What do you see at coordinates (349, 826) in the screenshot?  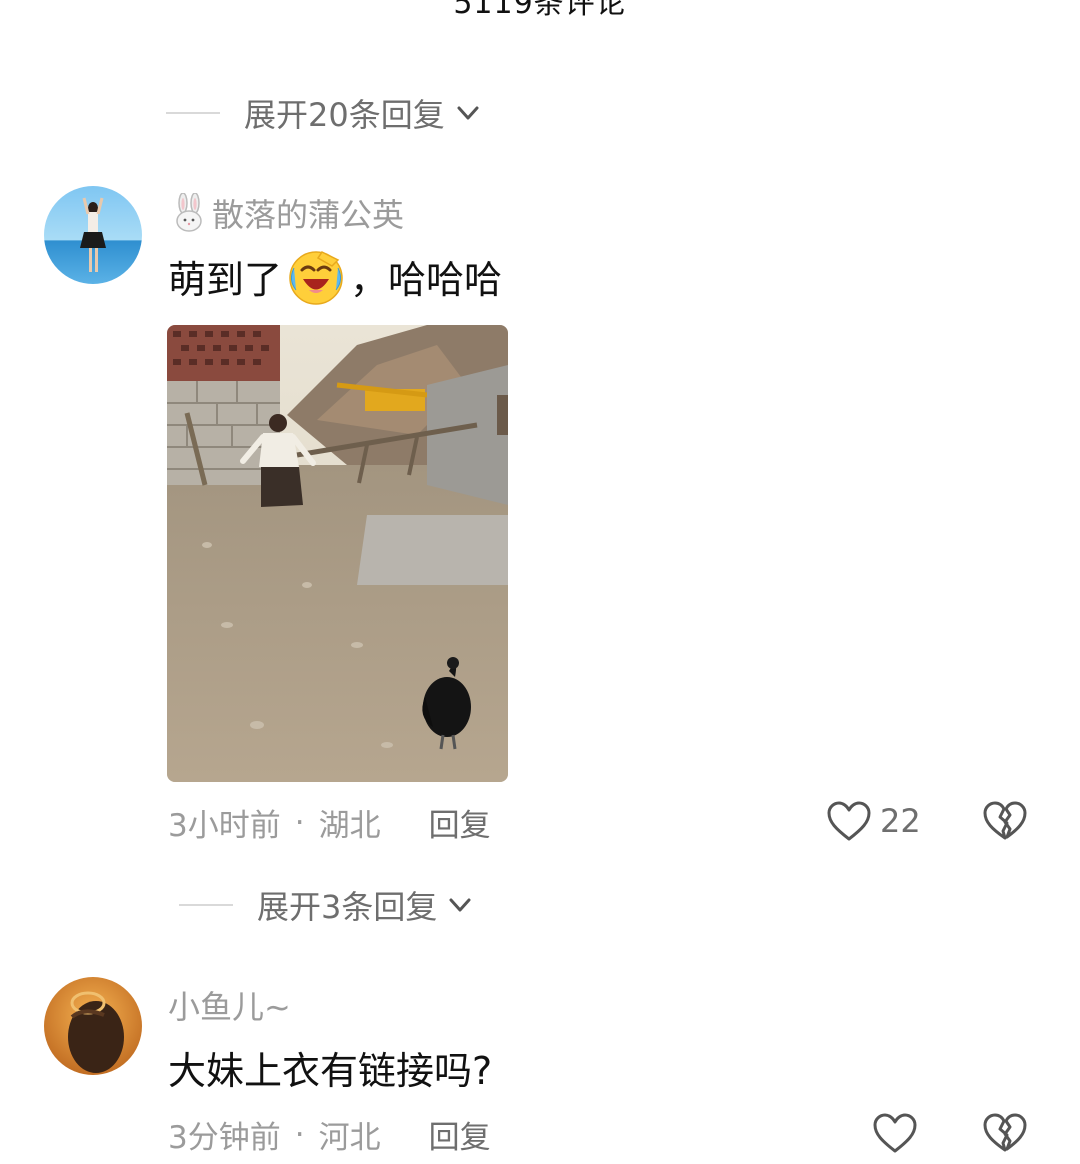 I see `comment-location: 湖北` at bounding box center [349, 826].